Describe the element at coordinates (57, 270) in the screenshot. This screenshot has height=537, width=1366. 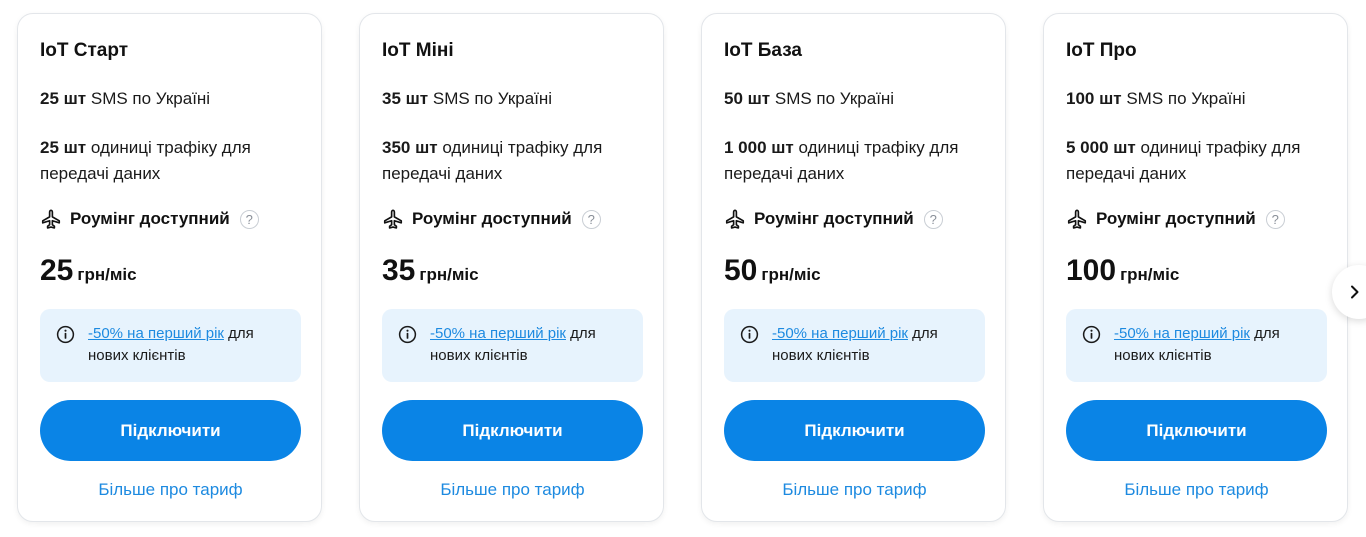
I see `price-amount: 25` at that location.